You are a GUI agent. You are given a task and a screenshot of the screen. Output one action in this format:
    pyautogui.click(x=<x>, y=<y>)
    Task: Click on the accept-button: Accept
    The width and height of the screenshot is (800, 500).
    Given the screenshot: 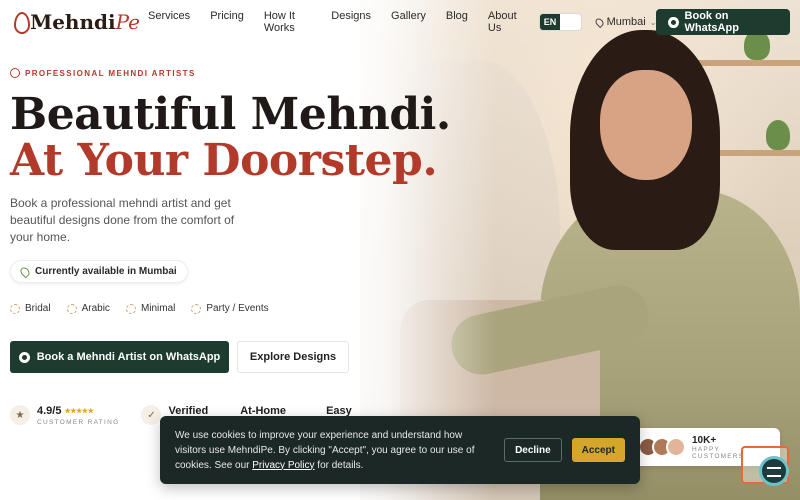 What is the action you would take?
    pyautogui.click(x=598, y=450)
    